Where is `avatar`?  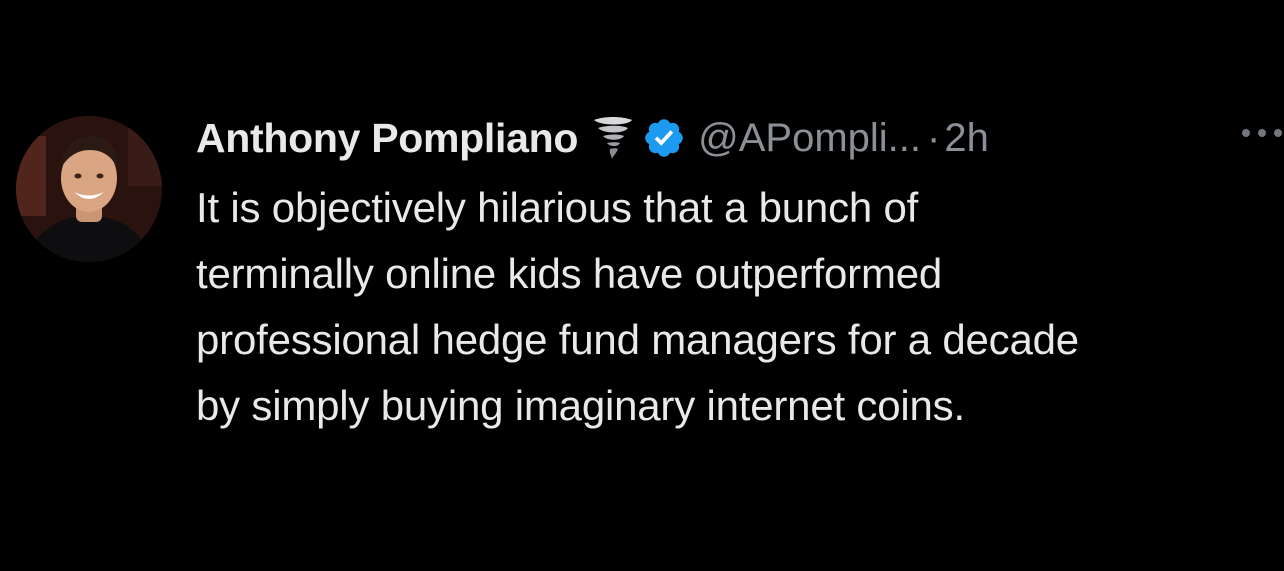
avatar is located at coordinates (89, 189).